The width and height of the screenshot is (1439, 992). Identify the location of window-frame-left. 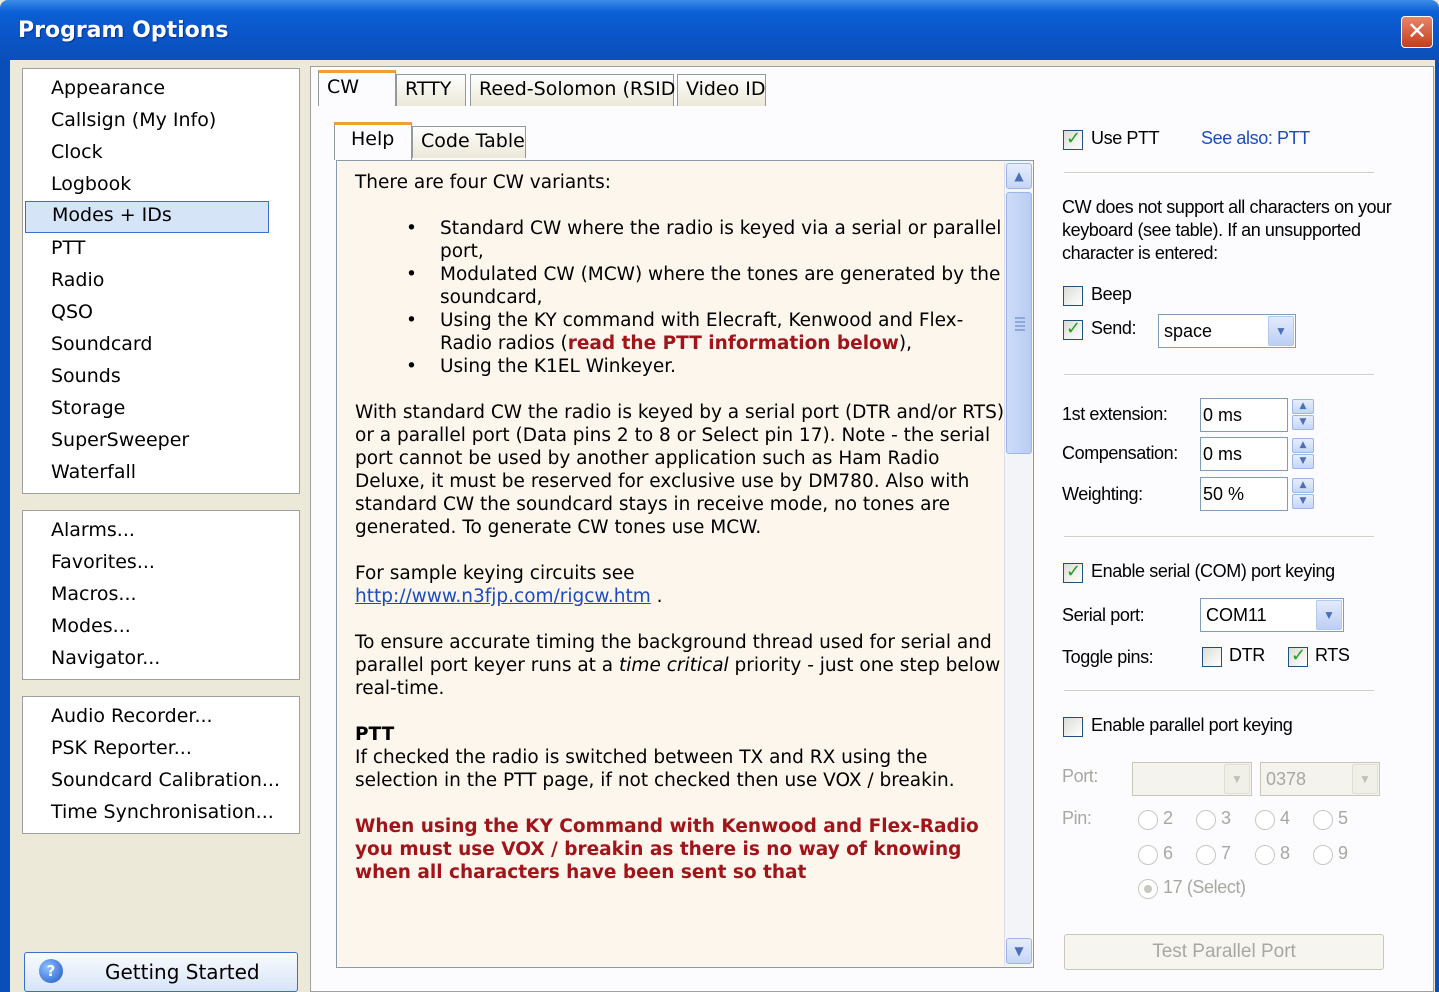
(5, 526).